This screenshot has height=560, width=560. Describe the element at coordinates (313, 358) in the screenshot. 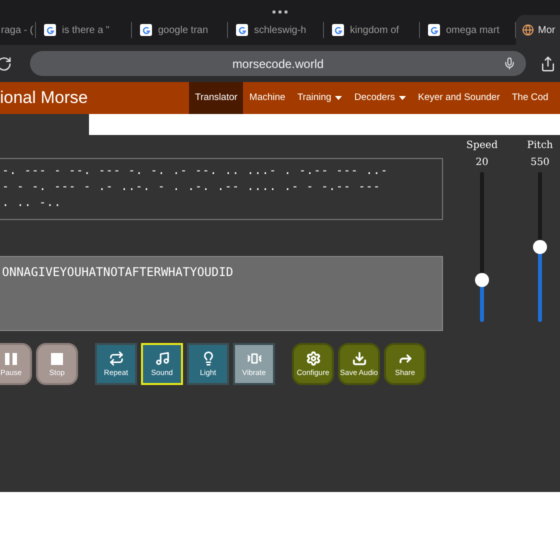

I see `settings-icon` at that location.